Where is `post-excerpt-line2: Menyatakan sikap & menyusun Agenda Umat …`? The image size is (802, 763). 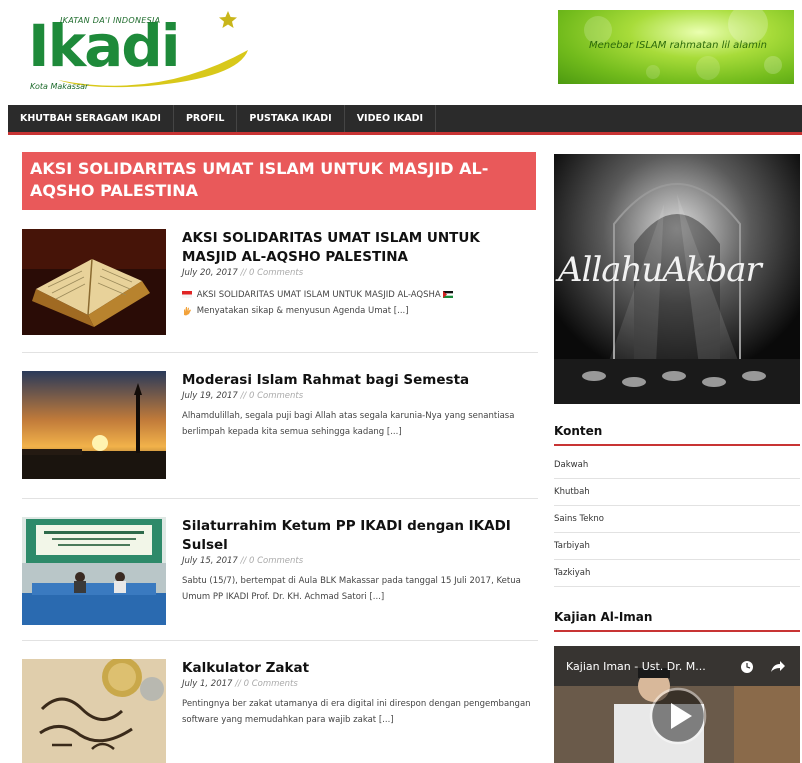
post-excerpt-line2: Menyatakan sikap & menyusun Agenda Umat … is located at coordinates (302, 311).